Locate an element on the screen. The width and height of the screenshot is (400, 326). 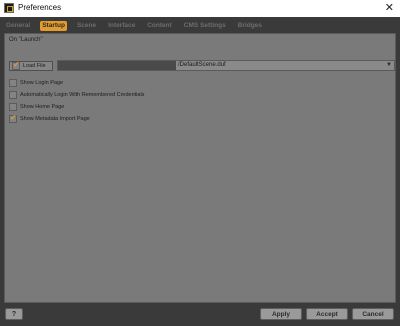
cancel-button: Cancel is located at coordinates (373, 314).